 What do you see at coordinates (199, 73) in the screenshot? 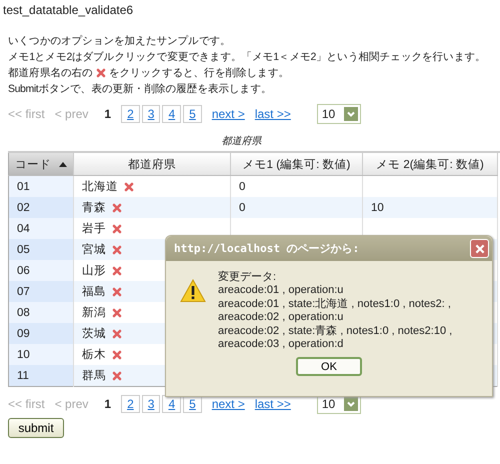
I see `description-text: をクリックすると、行を削除します。` at bounding box center [199, 73].